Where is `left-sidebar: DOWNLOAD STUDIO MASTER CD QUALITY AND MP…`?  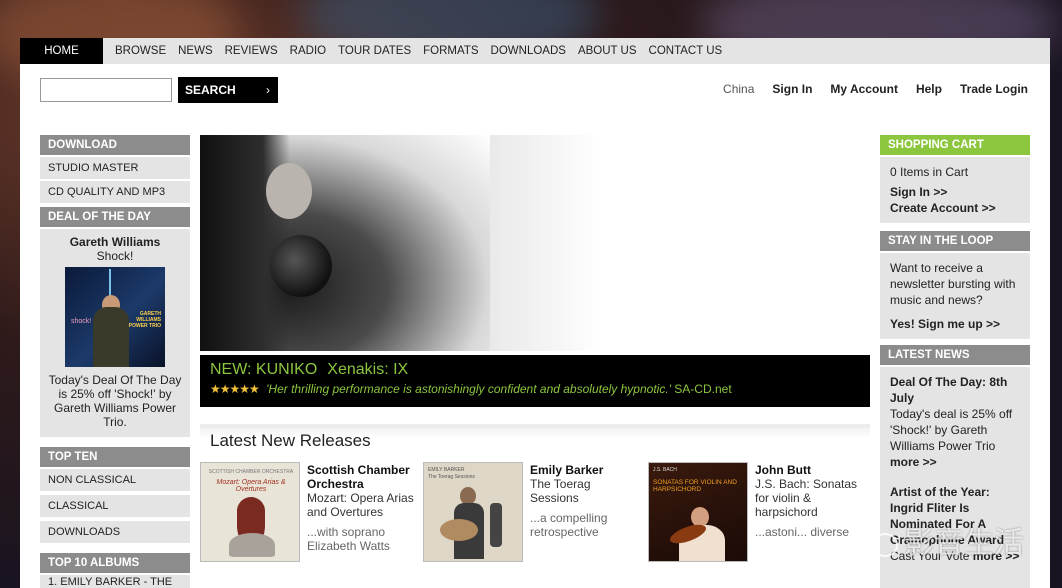 left-sidebar: DOWNLOAD STUDIO MASTER CD QUALITY AND MP… is located at coordinates (115, 361).